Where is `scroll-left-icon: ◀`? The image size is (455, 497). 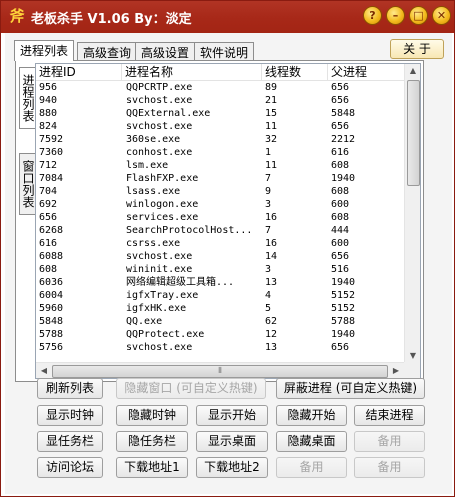
scroll-left-icon: ◀ is located at coordinates (44, 370).